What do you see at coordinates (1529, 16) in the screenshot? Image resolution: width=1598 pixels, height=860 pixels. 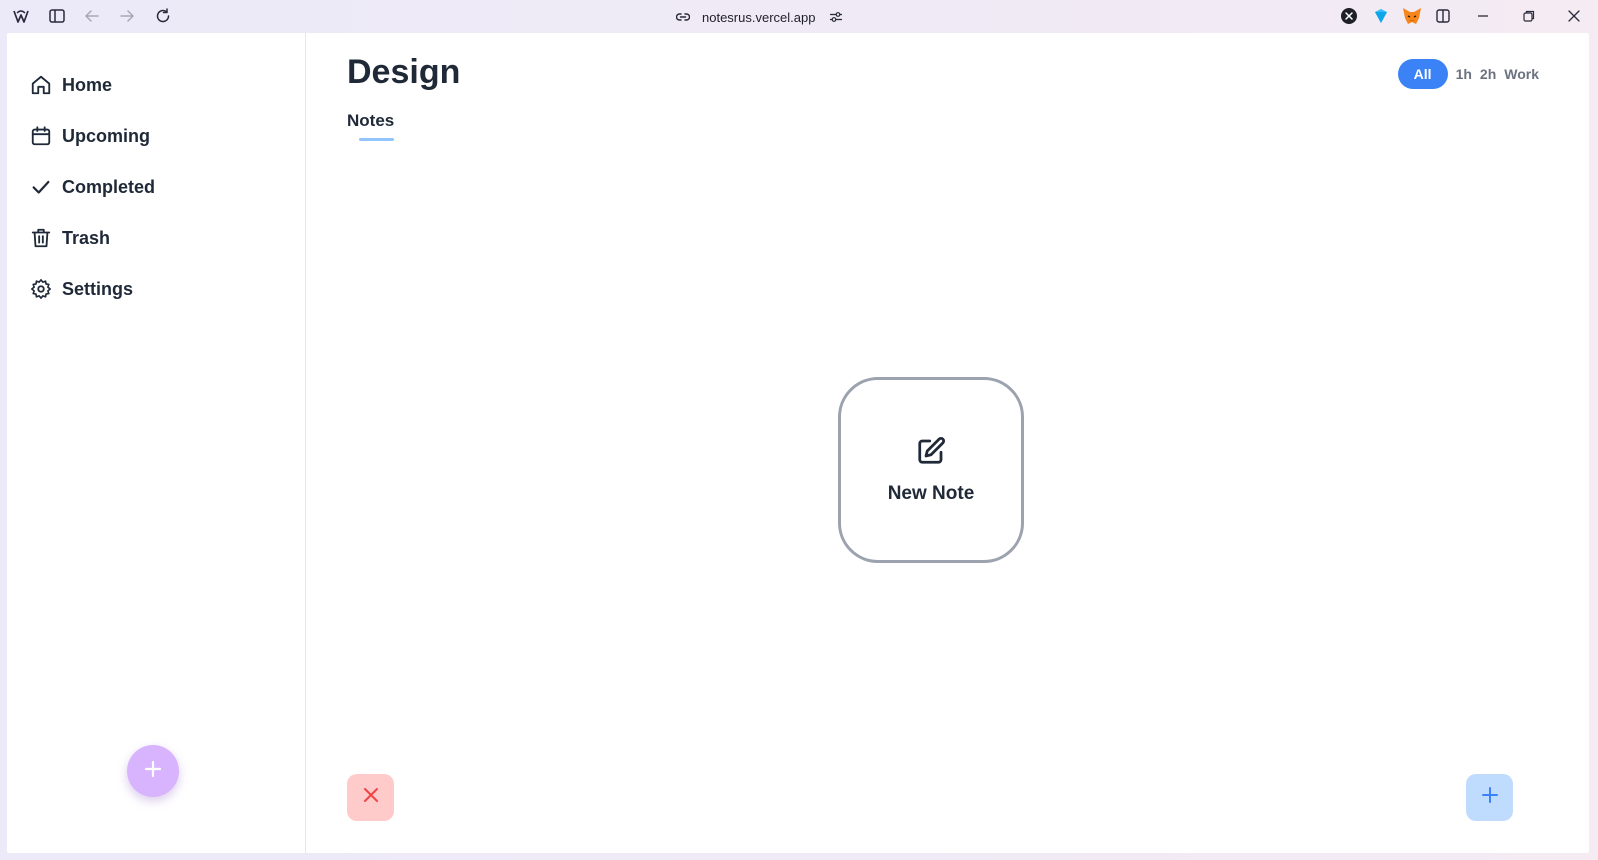 I see `restore-icon` at bounding box center [1529, 16].